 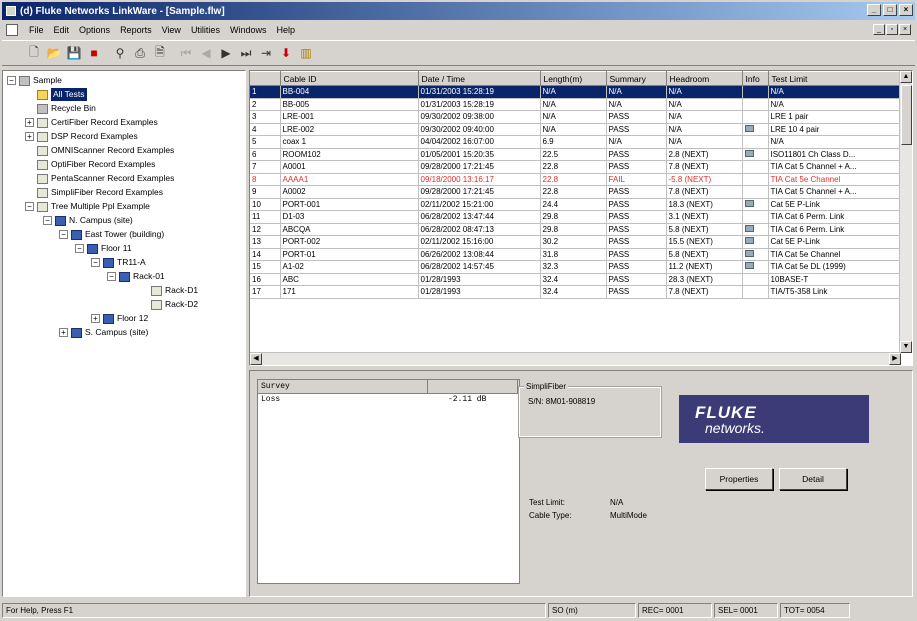 I want to click on tree-root: Sample, so click(x=40, y=80).